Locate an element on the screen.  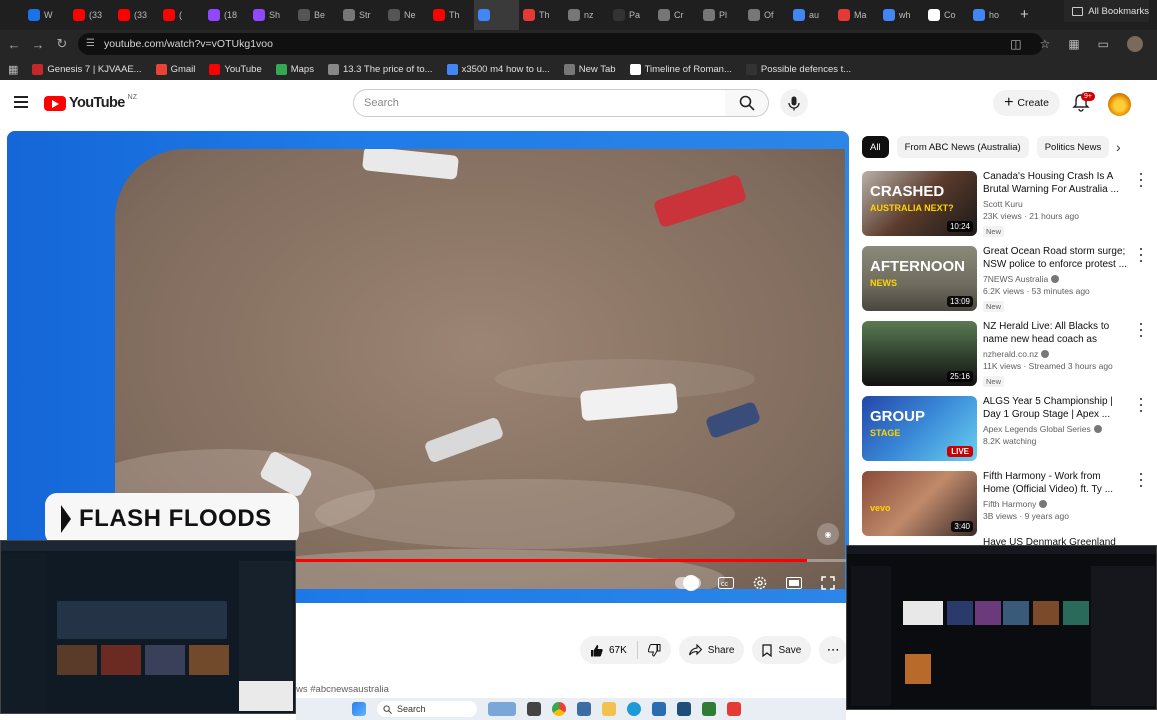
video-thumbnail: AFTERNOON NEWS 13:09 is located at coordinates (919, 278).